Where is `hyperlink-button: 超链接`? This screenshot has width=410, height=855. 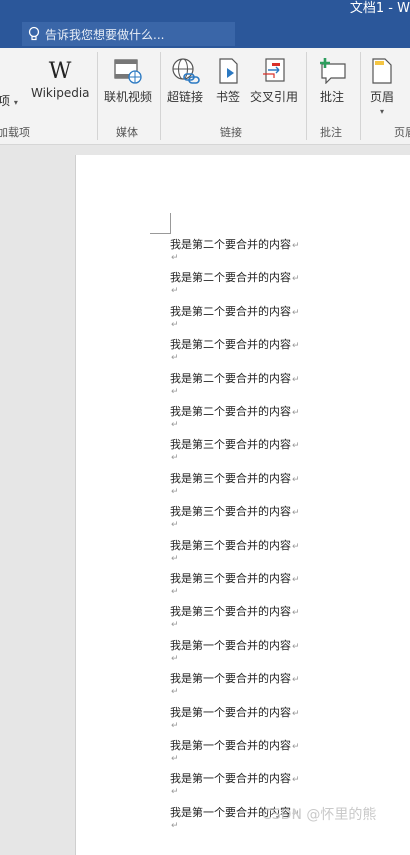 hyperlink-button: 超链接 is located at coordinates (185, 81).